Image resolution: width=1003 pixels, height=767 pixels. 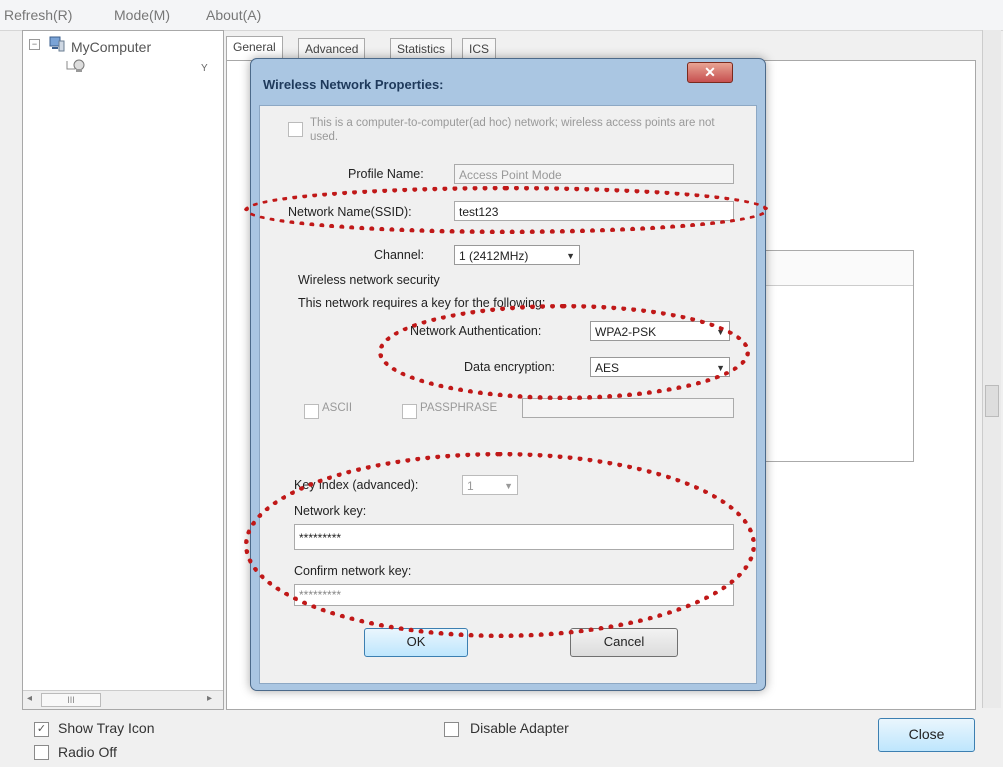 What do you see at coordinates (41, 752) in the screenshot?
I see `radio-off-checkbox` at bounding box center [41, 752].